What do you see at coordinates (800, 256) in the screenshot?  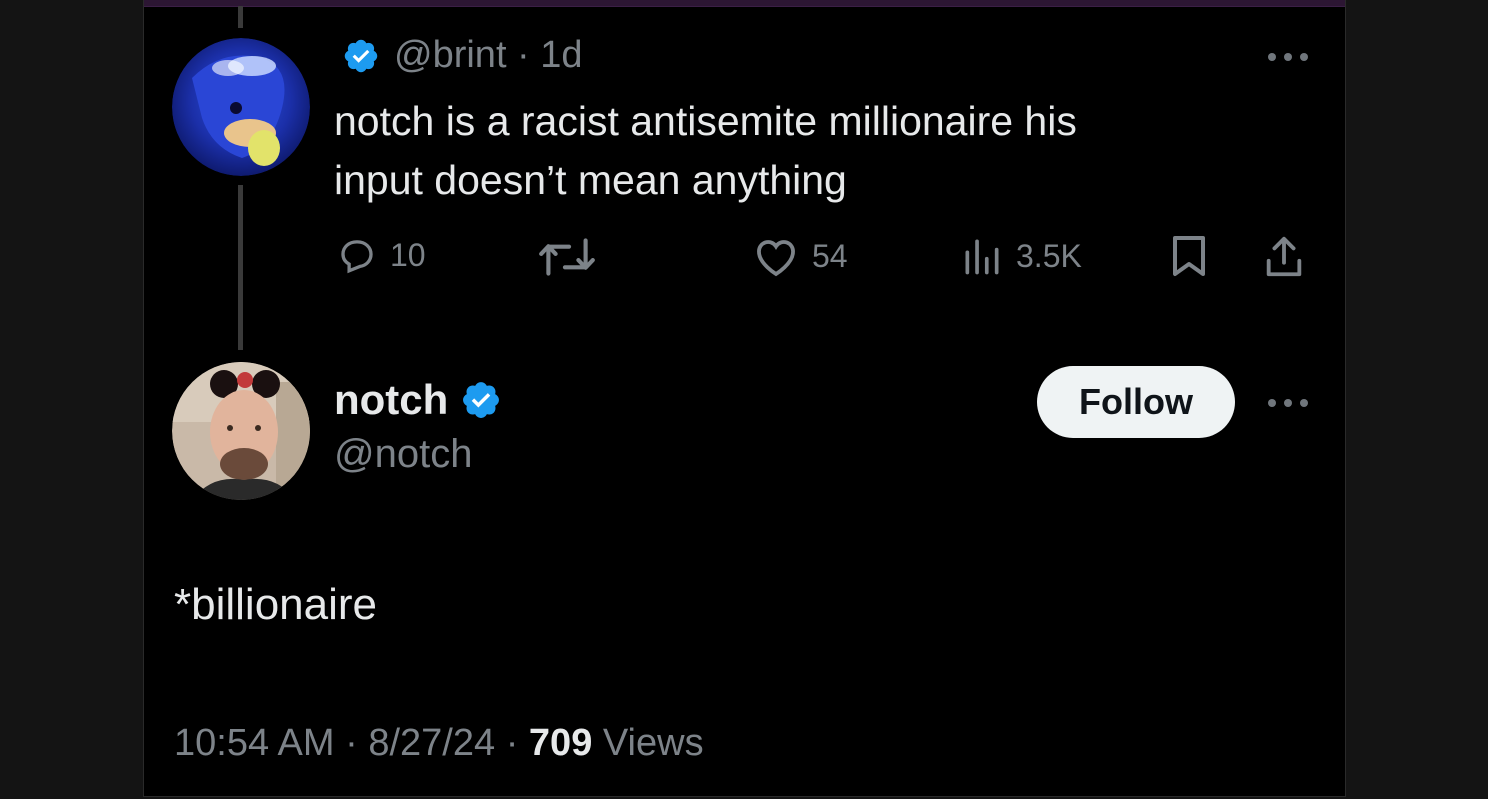 I see `like-button: 54` at bounding box center [800, 256].